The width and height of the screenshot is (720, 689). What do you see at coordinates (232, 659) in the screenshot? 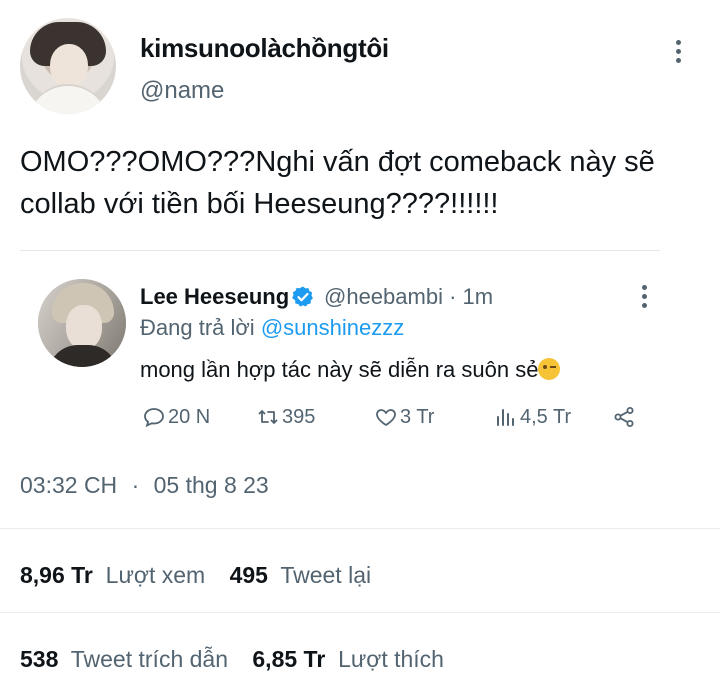
I see `stats-row-2: 538 Tweet trích dẫn 6,85 Tr Lượt thích` at bounding box center [232, 659].